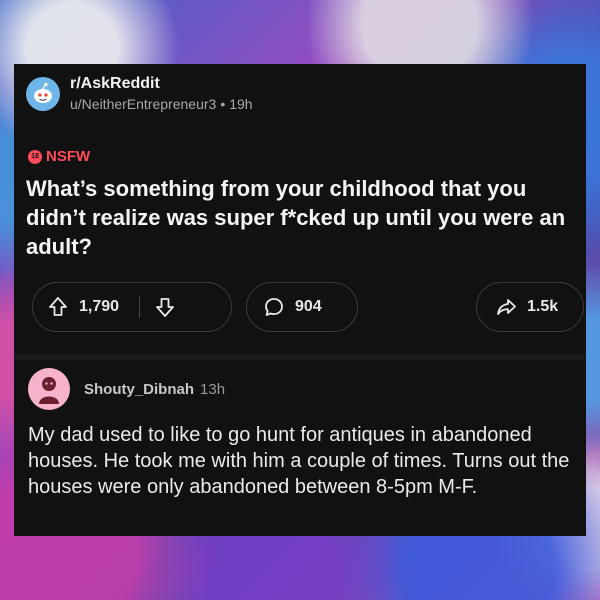 The height and width of the screenshot is (600, 600). What do you see at coordinates (161, 84) in the screenshot?
I see `subreddit-name: r/AskReddit` at bounding box center [161, 84].